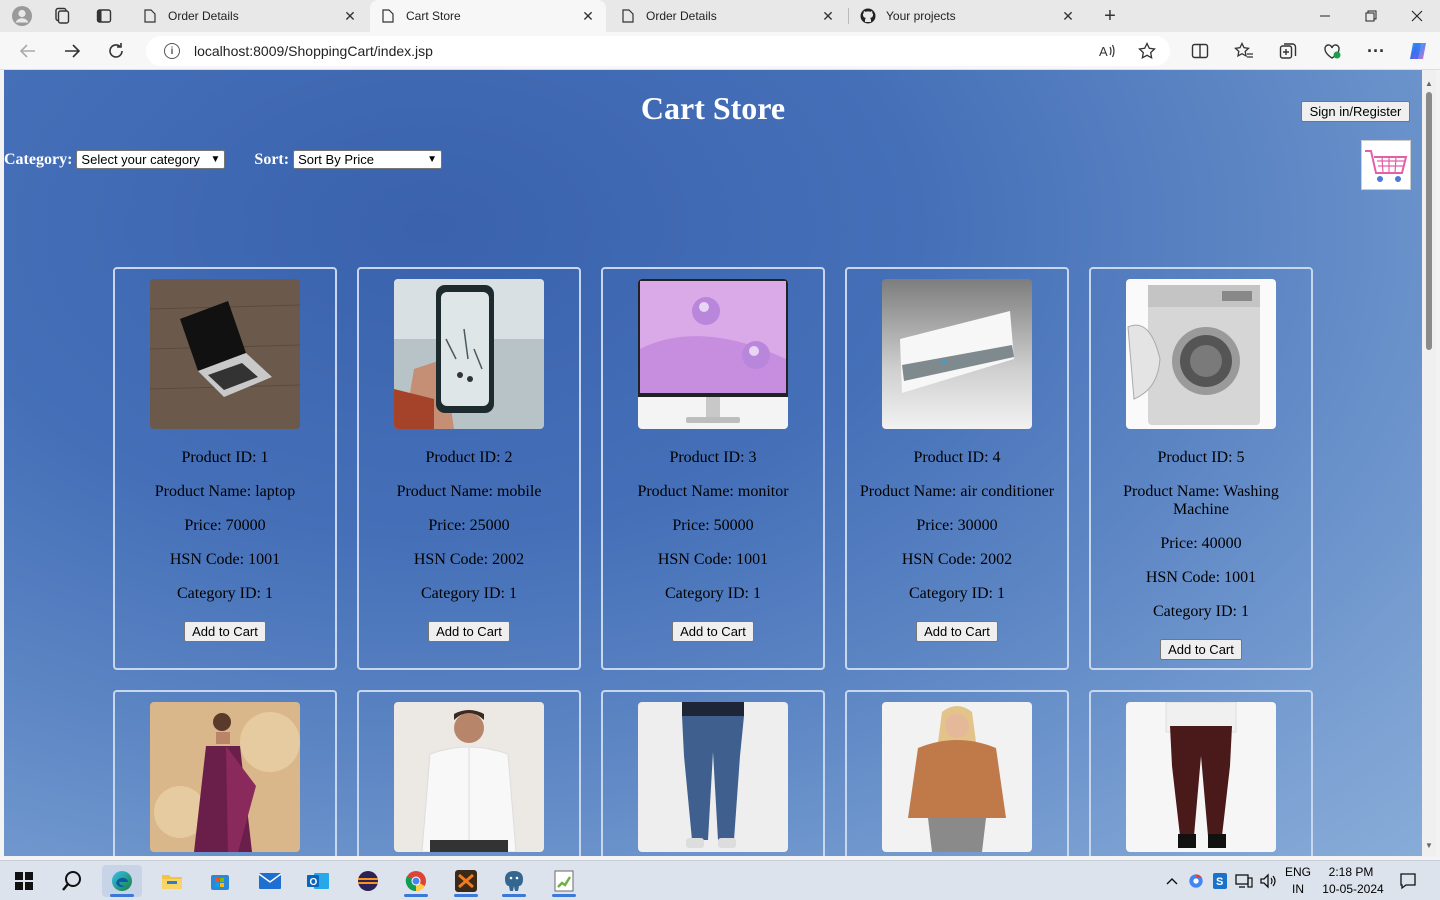 This screenshot has width=1440, height=900. Describe the element at coordinates (469, 457) in the screenshot. I see `product-id: Product ID: 2` at that location.